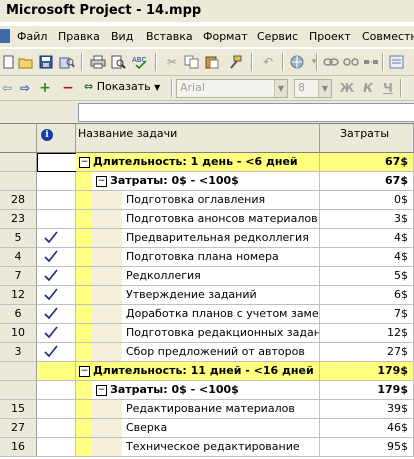  I want to click on undo-icon: ↶, so click(268, 62).